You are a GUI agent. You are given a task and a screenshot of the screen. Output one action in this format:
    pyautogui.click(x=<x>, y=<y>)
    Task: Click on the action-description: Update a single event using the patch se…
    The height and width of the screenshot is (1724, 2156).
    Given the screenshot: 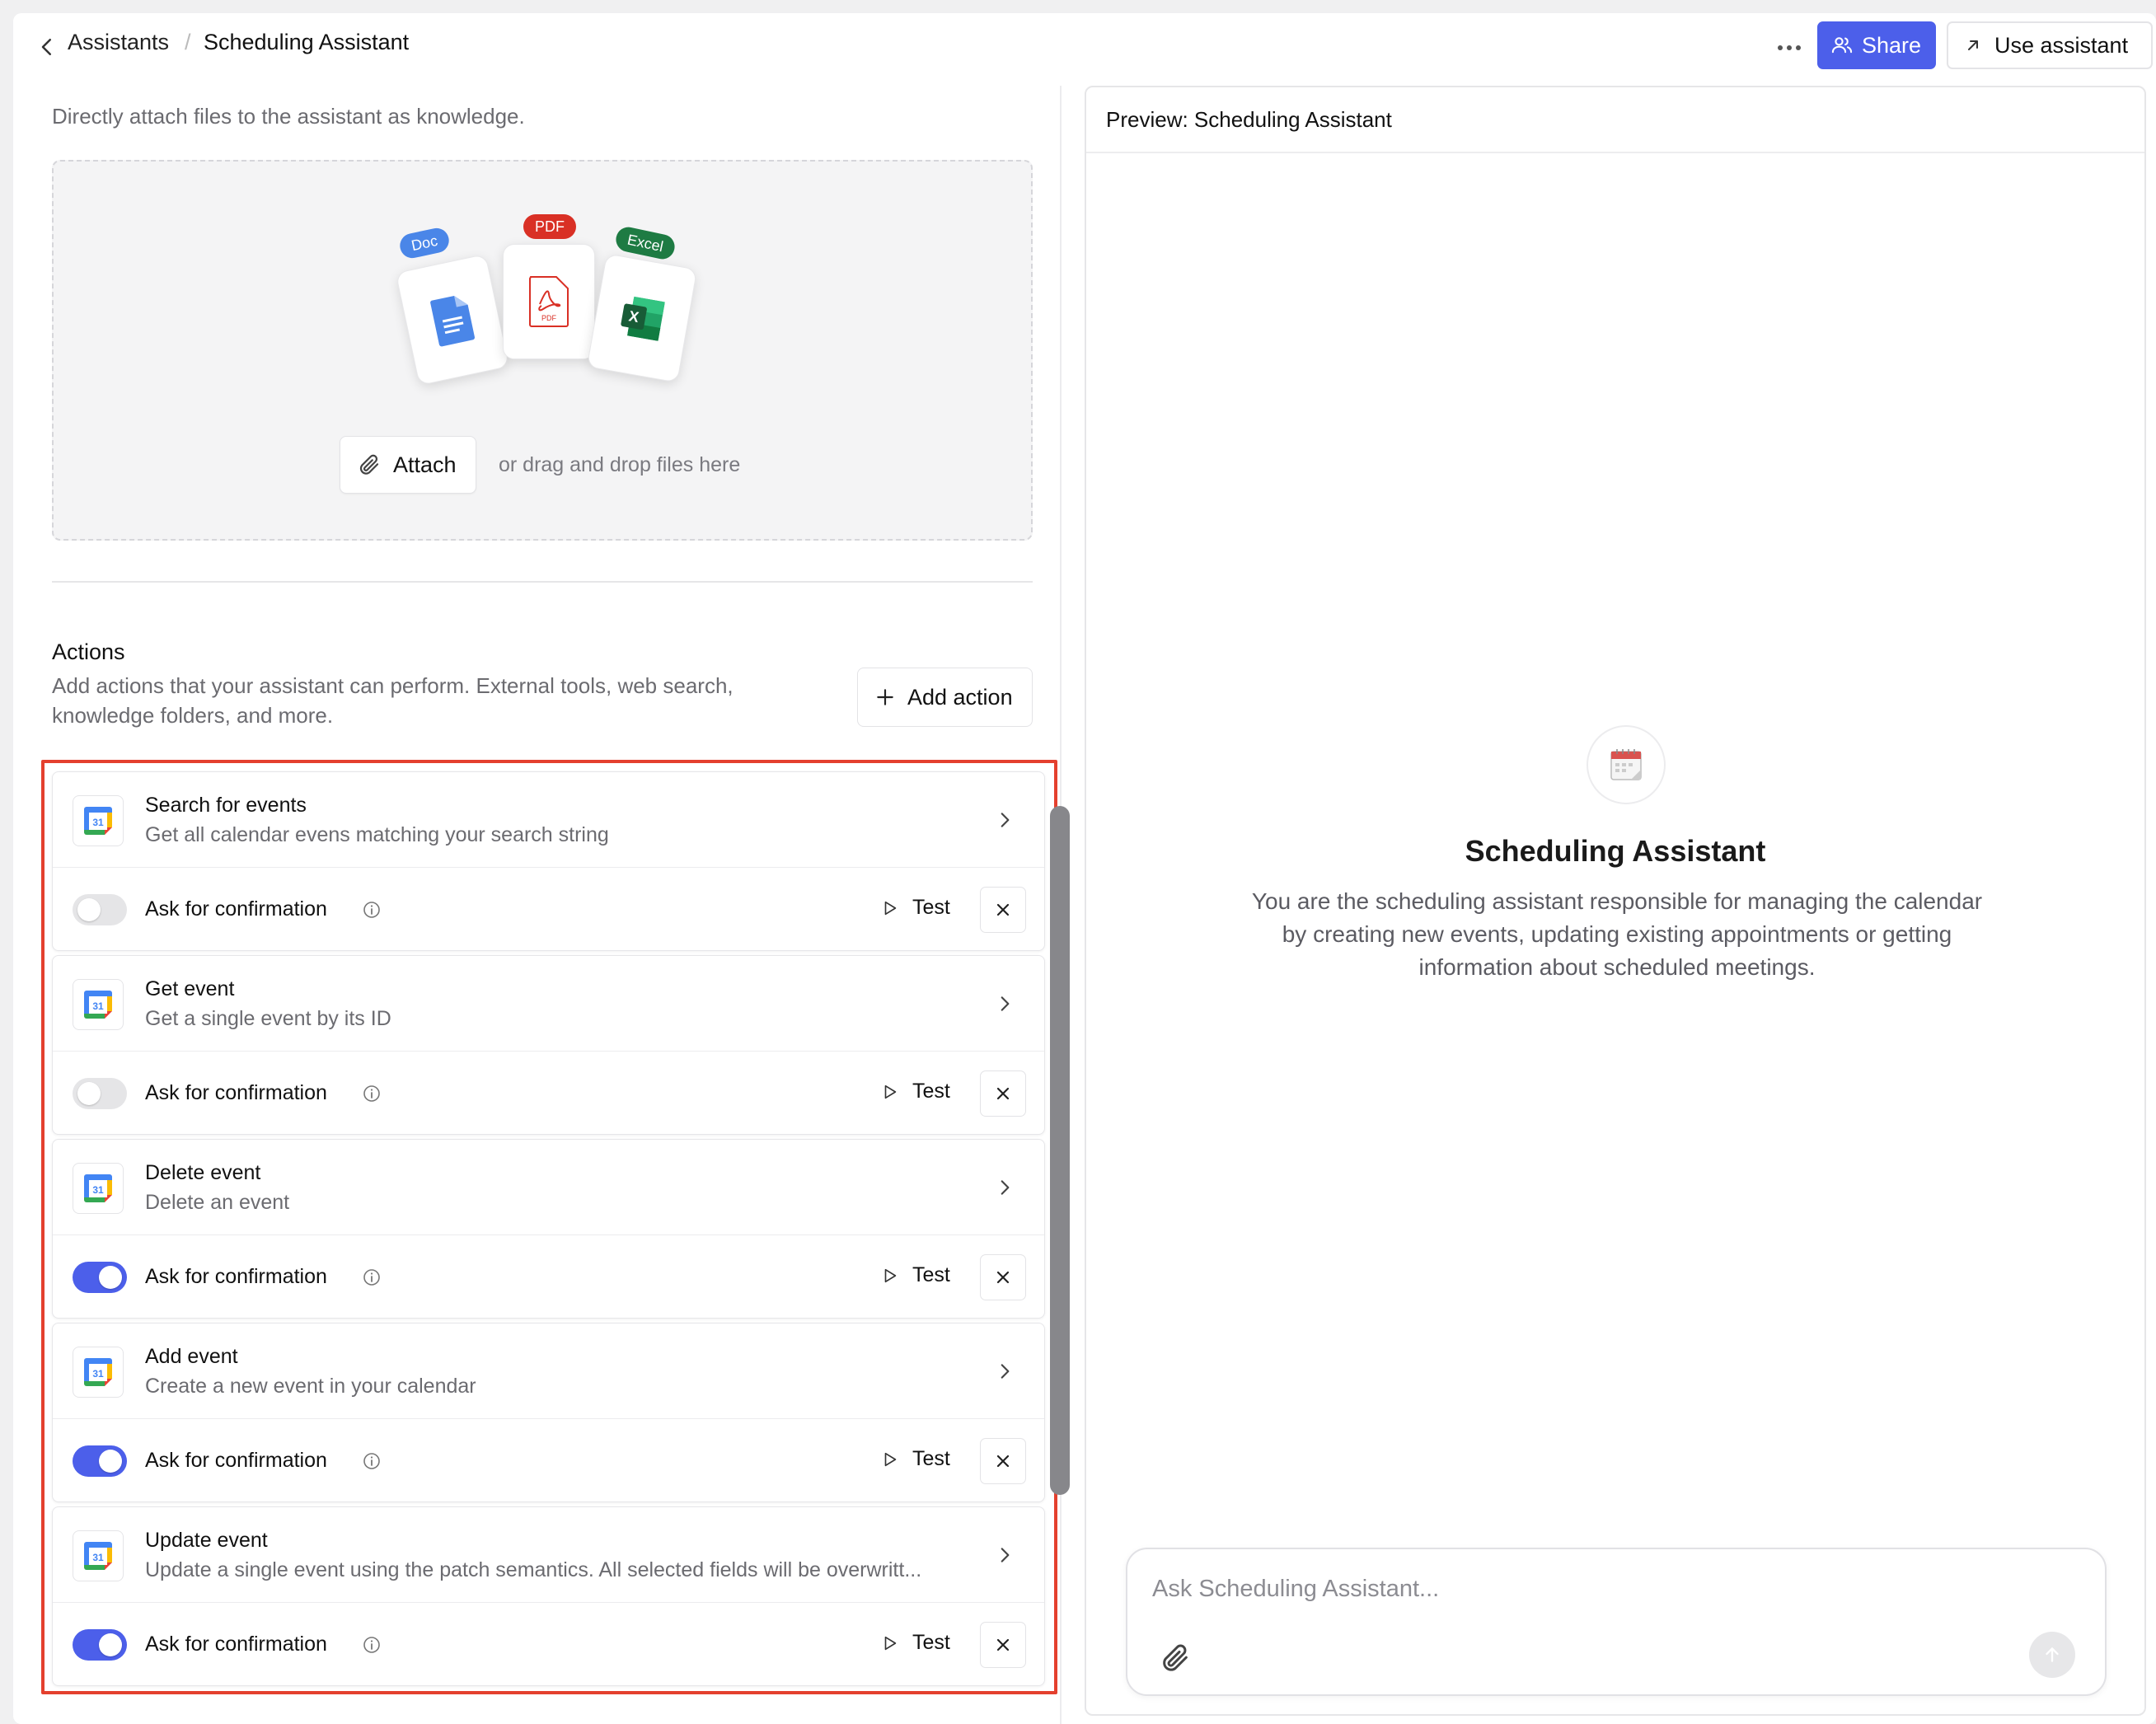 What is the action you would take?
    pyautogui.click(x=533, y=1569)
    